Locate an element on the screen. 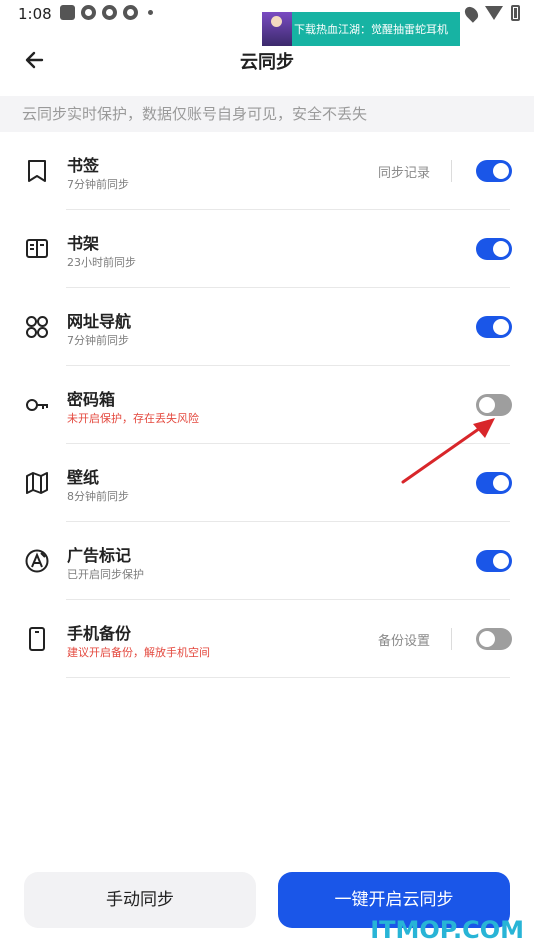 The height and width of the screenshot is (950, 534). bookmarks-sync-toggle is located at coordinates (494, 171).